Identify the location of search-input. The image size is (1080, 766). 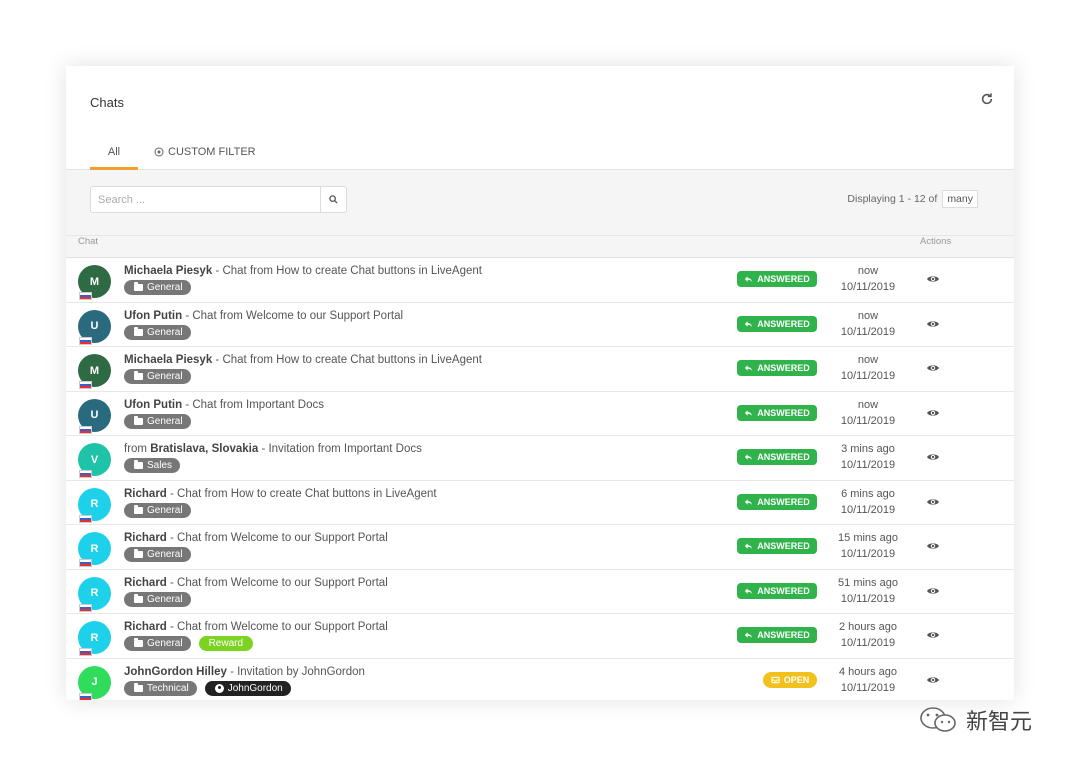
(205, 199).